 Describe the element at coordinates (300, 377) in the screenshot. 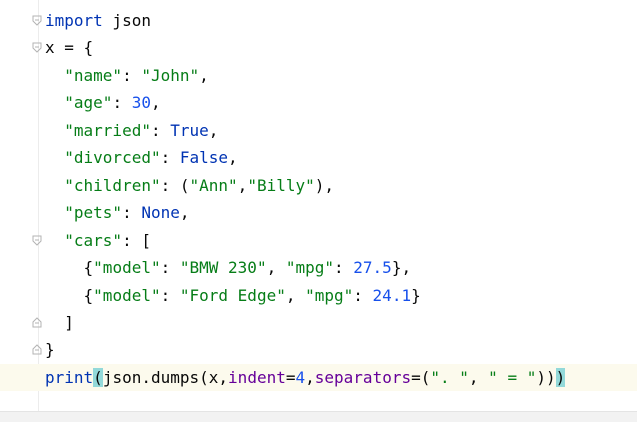

I see `indent-value: 4` at that location.